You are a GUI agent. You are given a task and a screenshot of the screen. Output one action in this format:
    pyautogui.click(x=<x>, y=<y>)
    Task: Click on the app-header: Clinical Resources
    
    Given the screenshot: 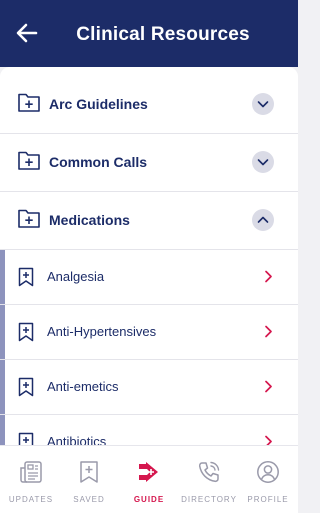 What is the action you would take?
    pyautogui.click(x=149, y=33)
    